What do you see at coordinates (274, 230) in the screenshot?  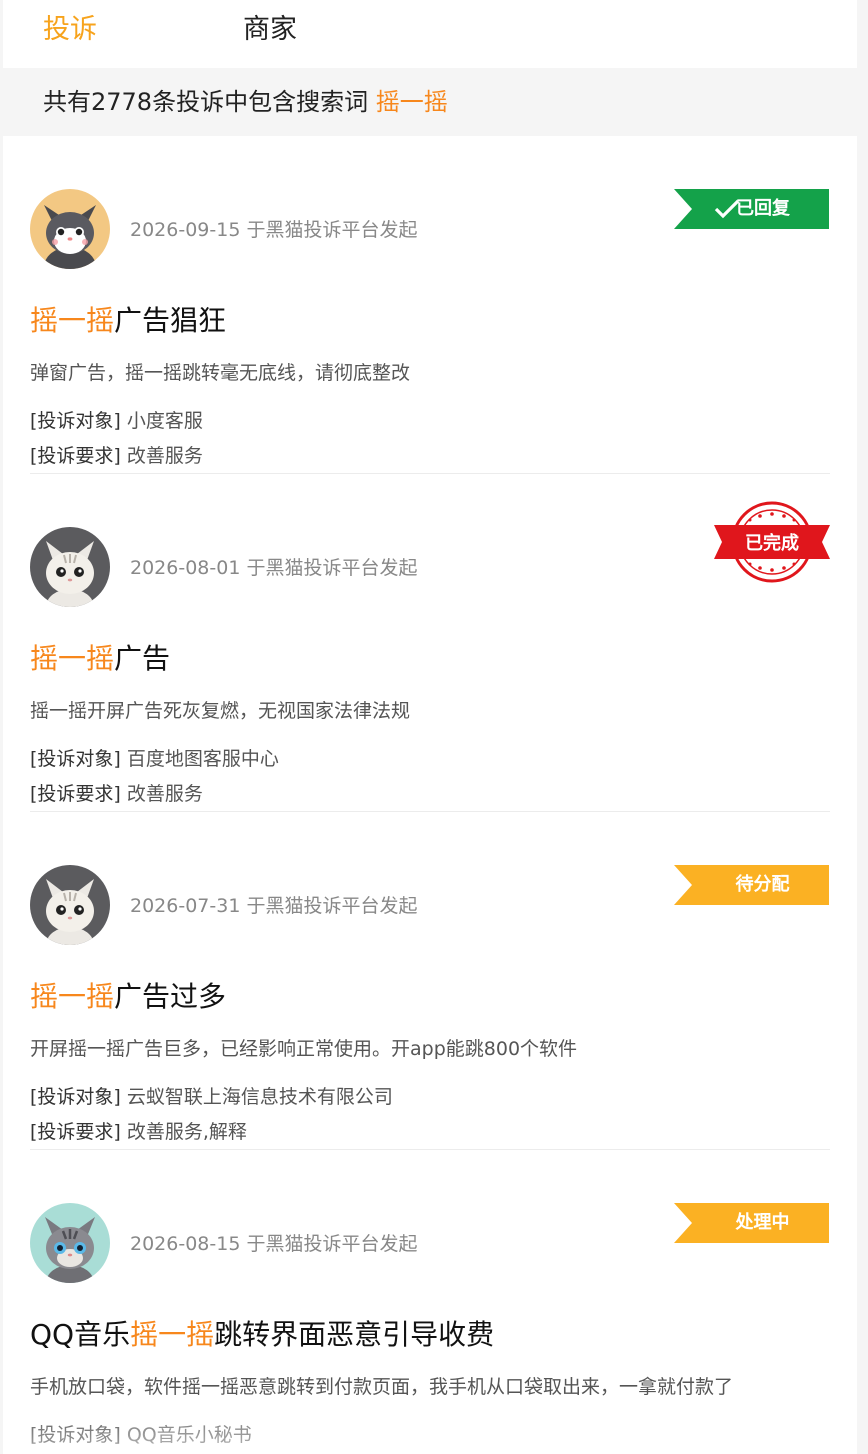 I see `complaint-meta: 2026-09-15 于黑猫投诉平台发起` at bounding box center [274, 230].